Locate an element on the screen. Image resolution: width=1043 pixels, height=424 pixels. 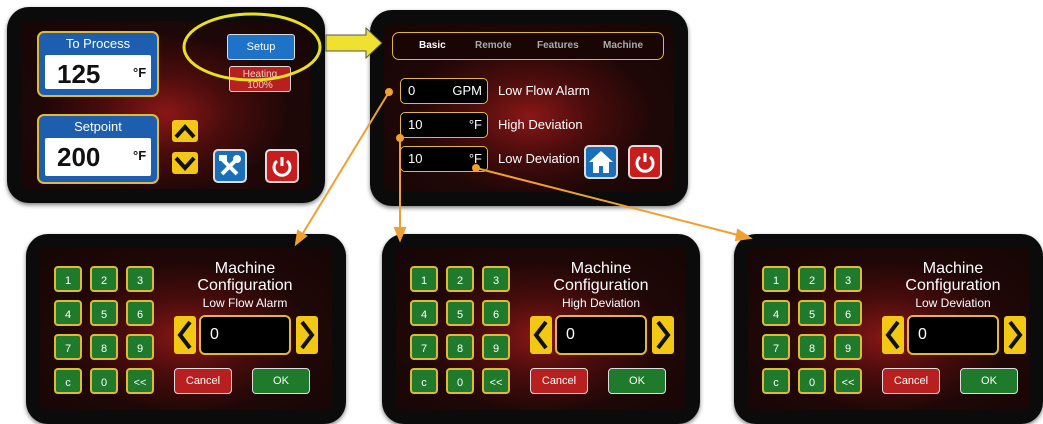
pointer-arrow is located at coordinates (354, 43).